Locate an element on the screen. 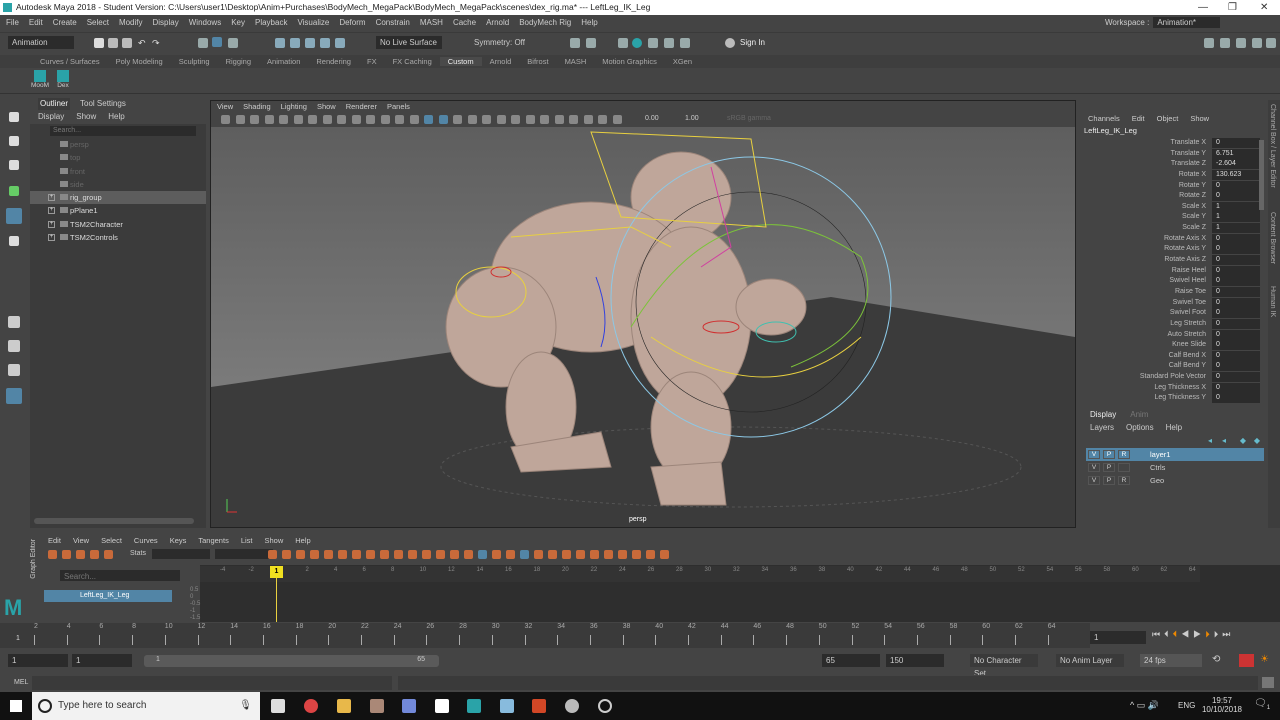 The image size is (1280, 720). channel-name: Rotate Axis Z is located at coordinates (1185, 260).